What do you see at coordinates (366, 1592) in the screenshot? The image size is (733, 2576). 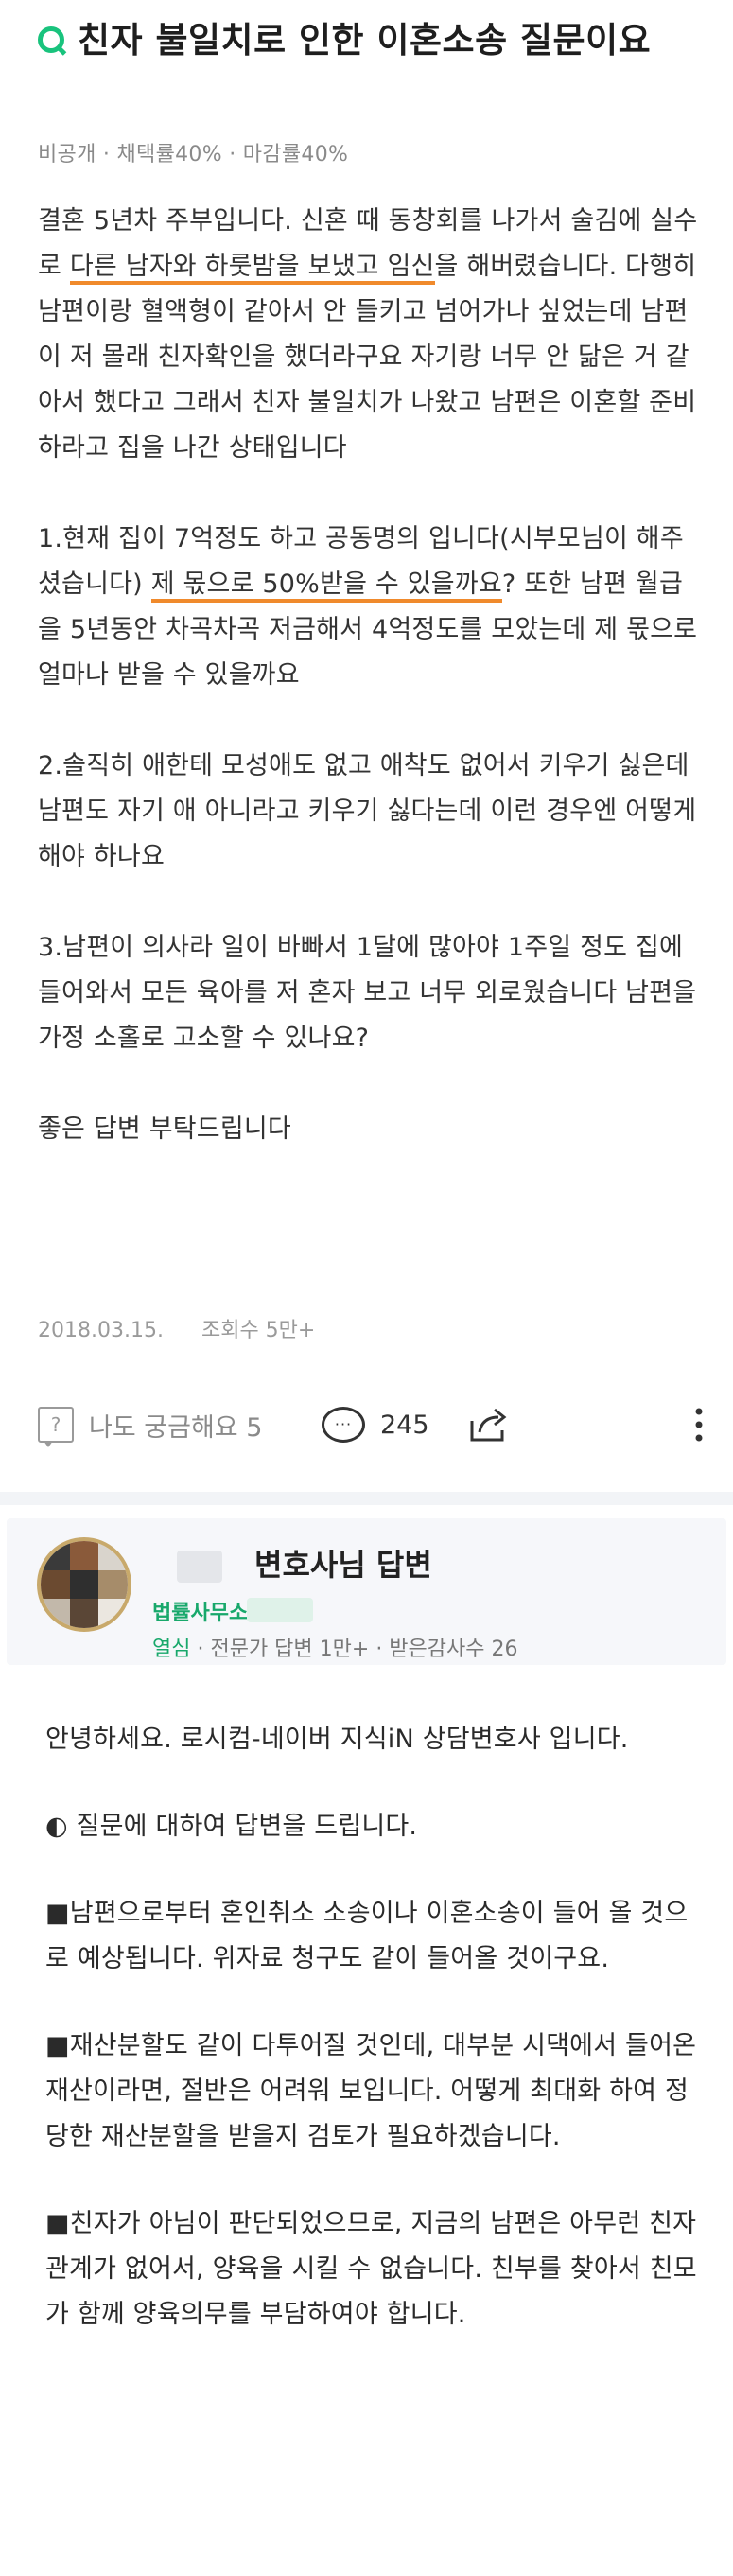 I see `answer-header: 변호사님 답변 법률사무소 열심 · 전문가 답변 1만+ · 받은감사수 26` at bounding box center [366, 1592].